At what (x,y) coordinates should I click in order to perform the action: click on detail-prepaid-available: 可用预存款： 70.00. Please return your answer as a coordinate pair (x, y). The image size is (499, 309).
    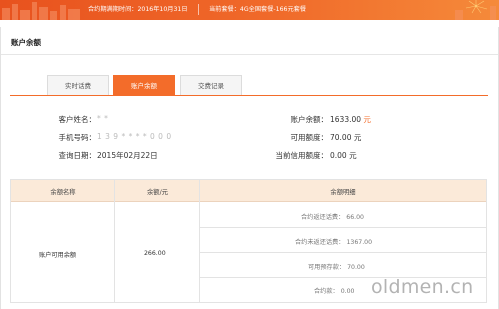
    Looking at the image, I should click on (336, 267).